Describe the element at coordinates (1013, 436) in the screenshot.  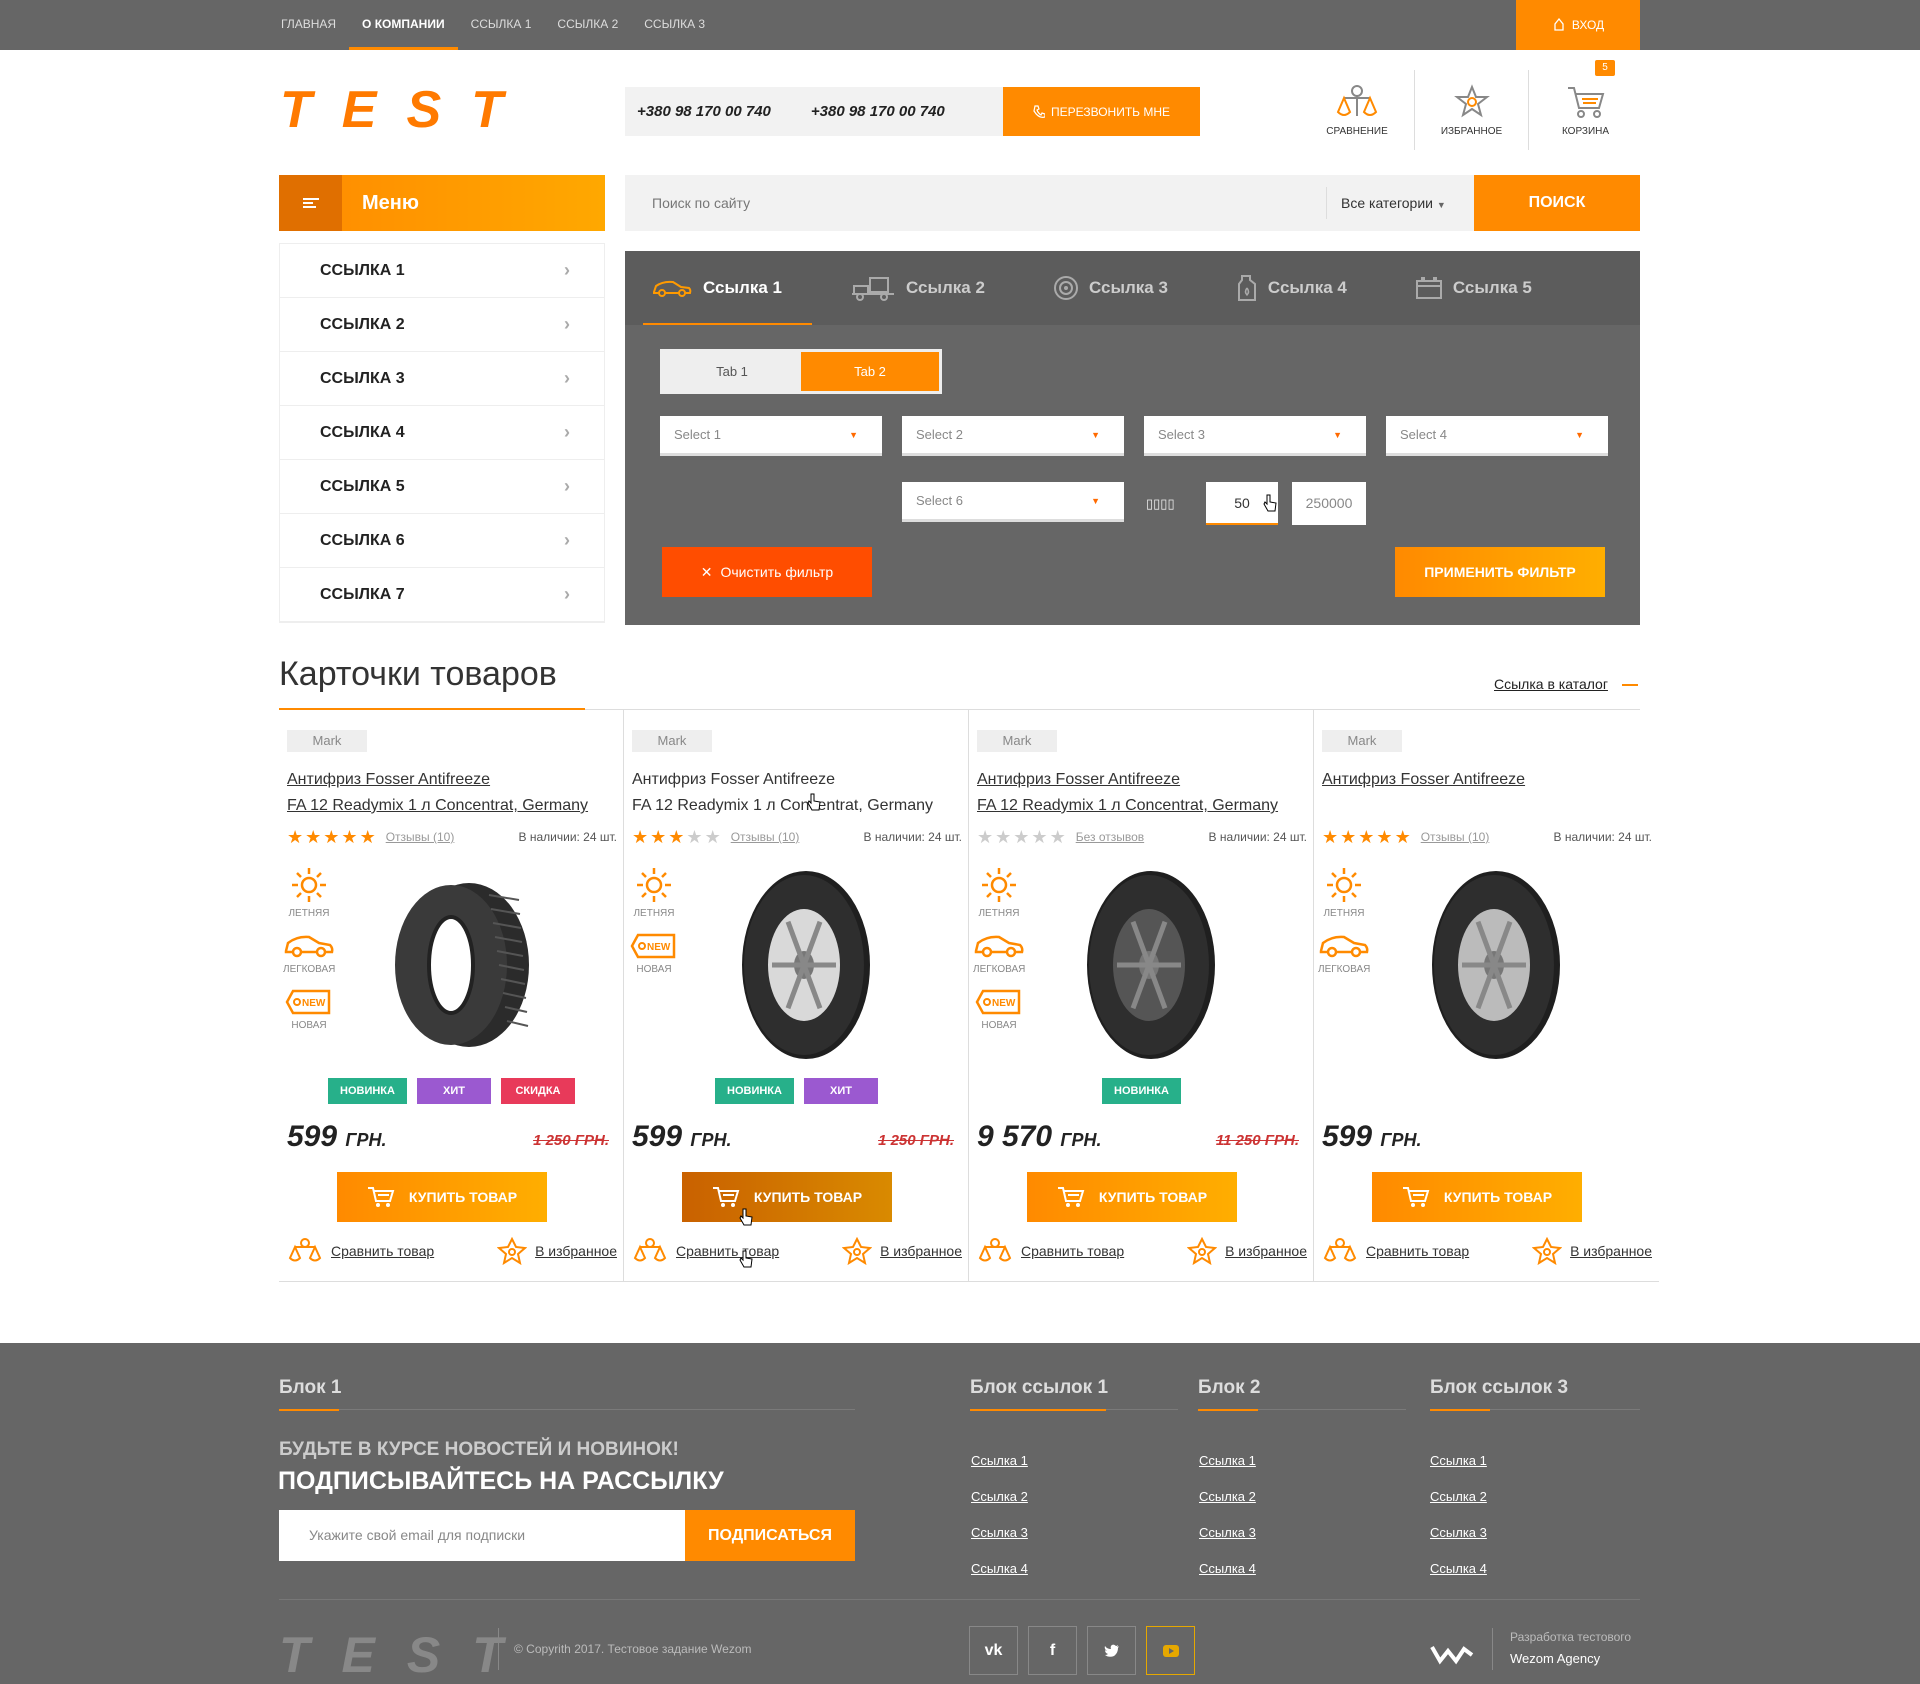
I see `select-2: Select 2 ▼` at that location.